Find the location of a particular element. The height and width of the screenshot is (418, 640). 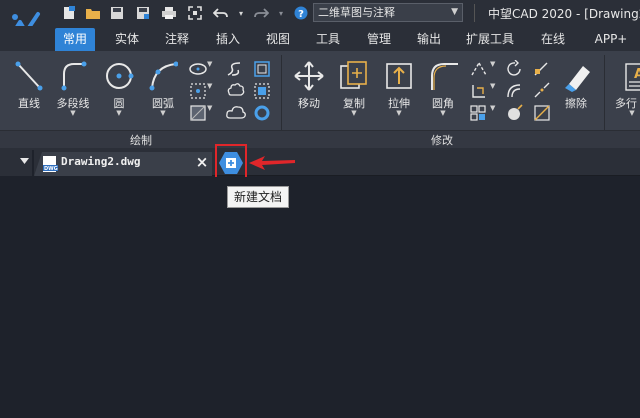

move-icon is located at coordinates (309, 76).